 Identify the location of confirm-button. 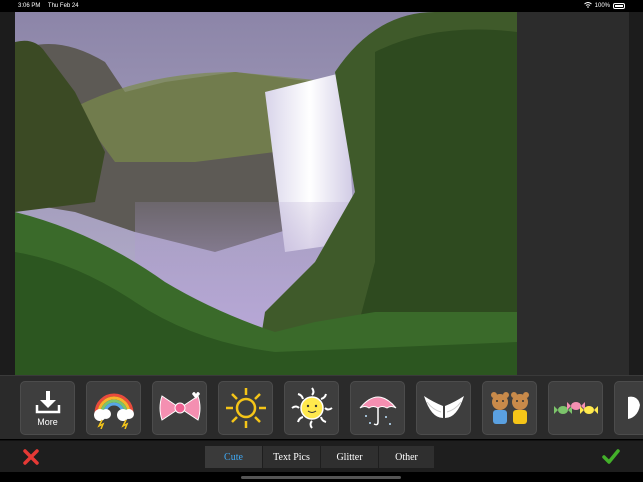
(611, 457).